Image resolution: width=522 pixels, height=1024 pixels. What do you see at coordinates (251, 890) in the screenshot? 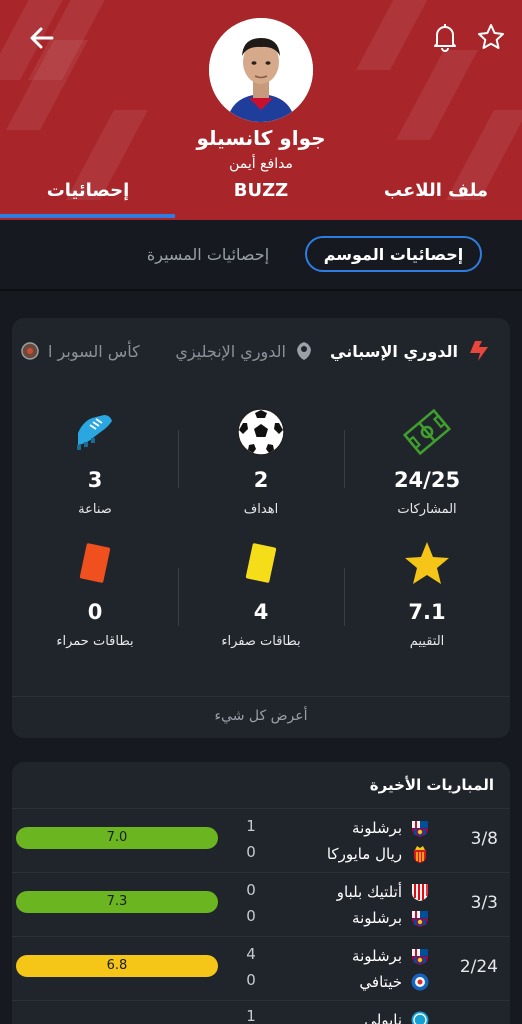
I see `home-score: 0` at bounding box center [251, 890].